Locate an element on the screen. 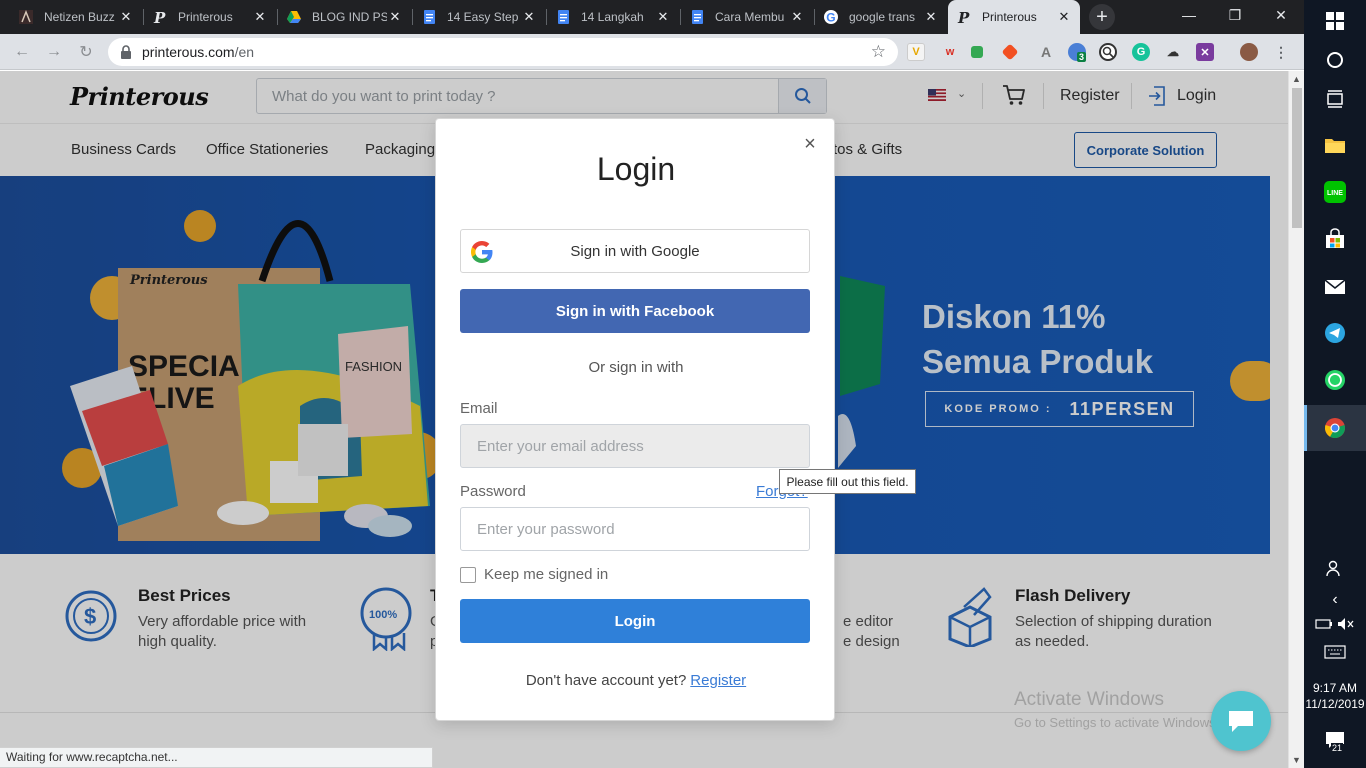 Image resolution: width=1366 pixels, height=768 pixels. printerous-favicon-icon: P is located at coordinates (964, 17).